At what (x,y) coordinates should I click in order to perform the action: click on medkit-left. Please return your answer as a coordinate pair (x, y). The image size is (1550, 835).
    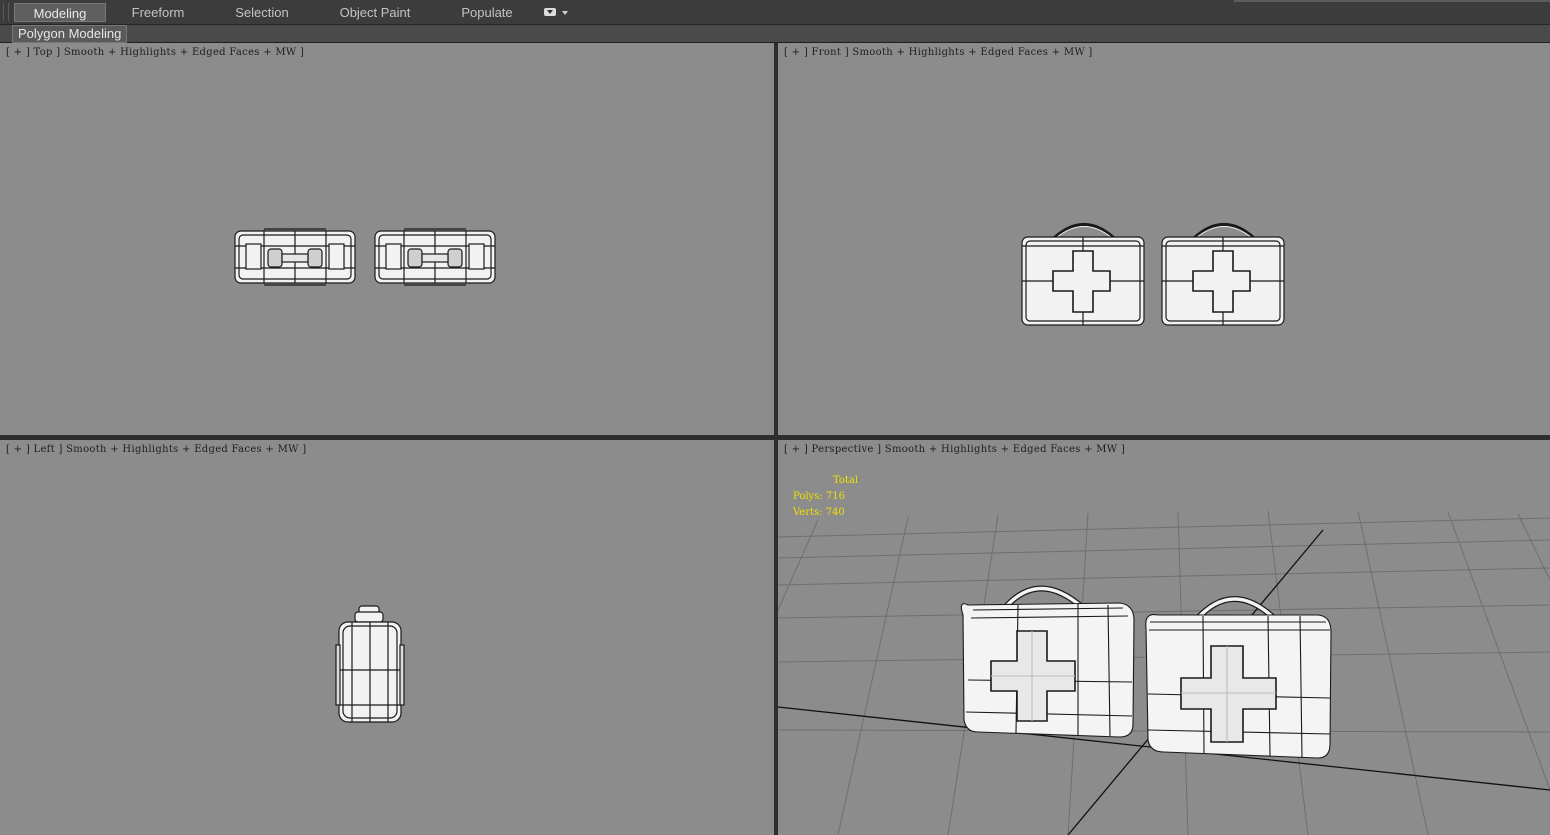
    Looking at the image, I should click on (370, 664).